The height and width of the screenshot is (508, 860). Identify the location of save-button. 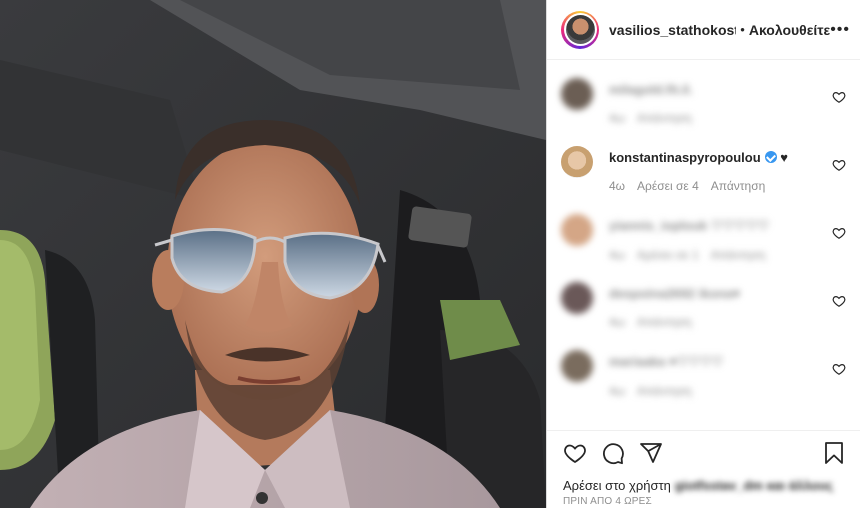
(834, 453).